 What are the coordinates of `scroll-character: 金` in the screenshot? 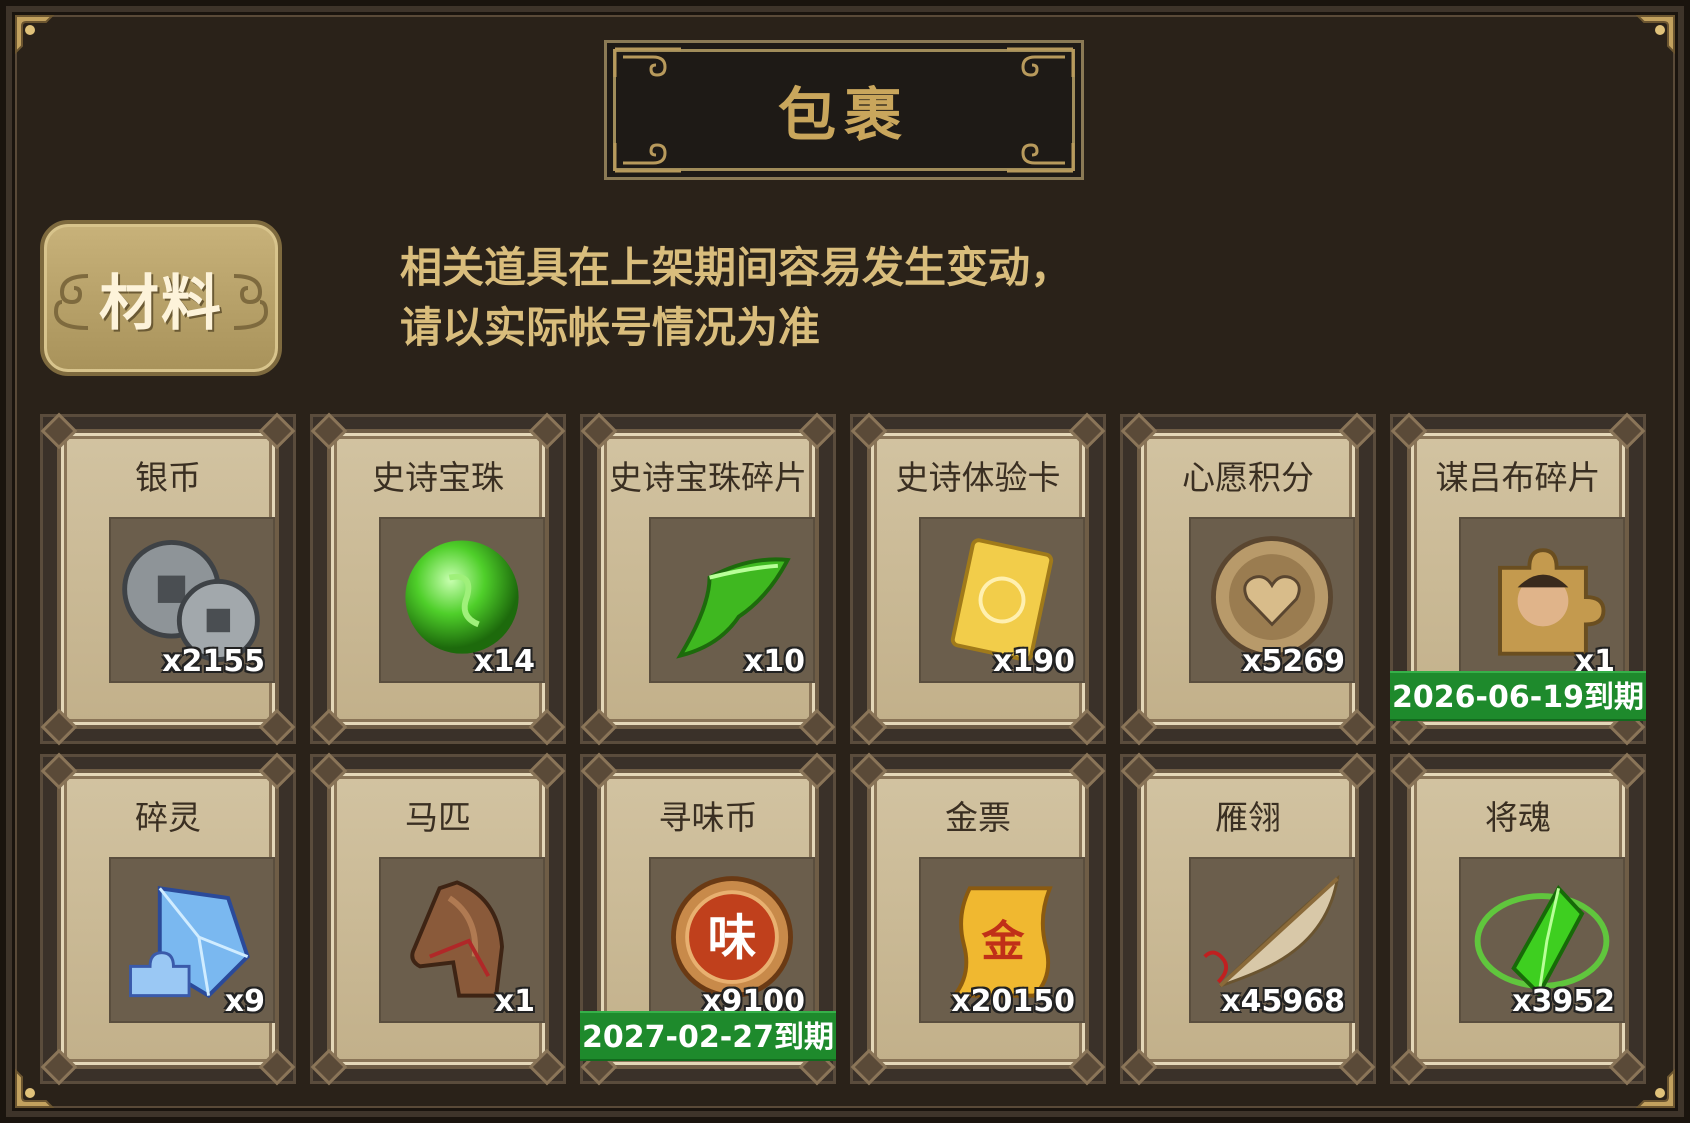 It's located at (1004, 943).